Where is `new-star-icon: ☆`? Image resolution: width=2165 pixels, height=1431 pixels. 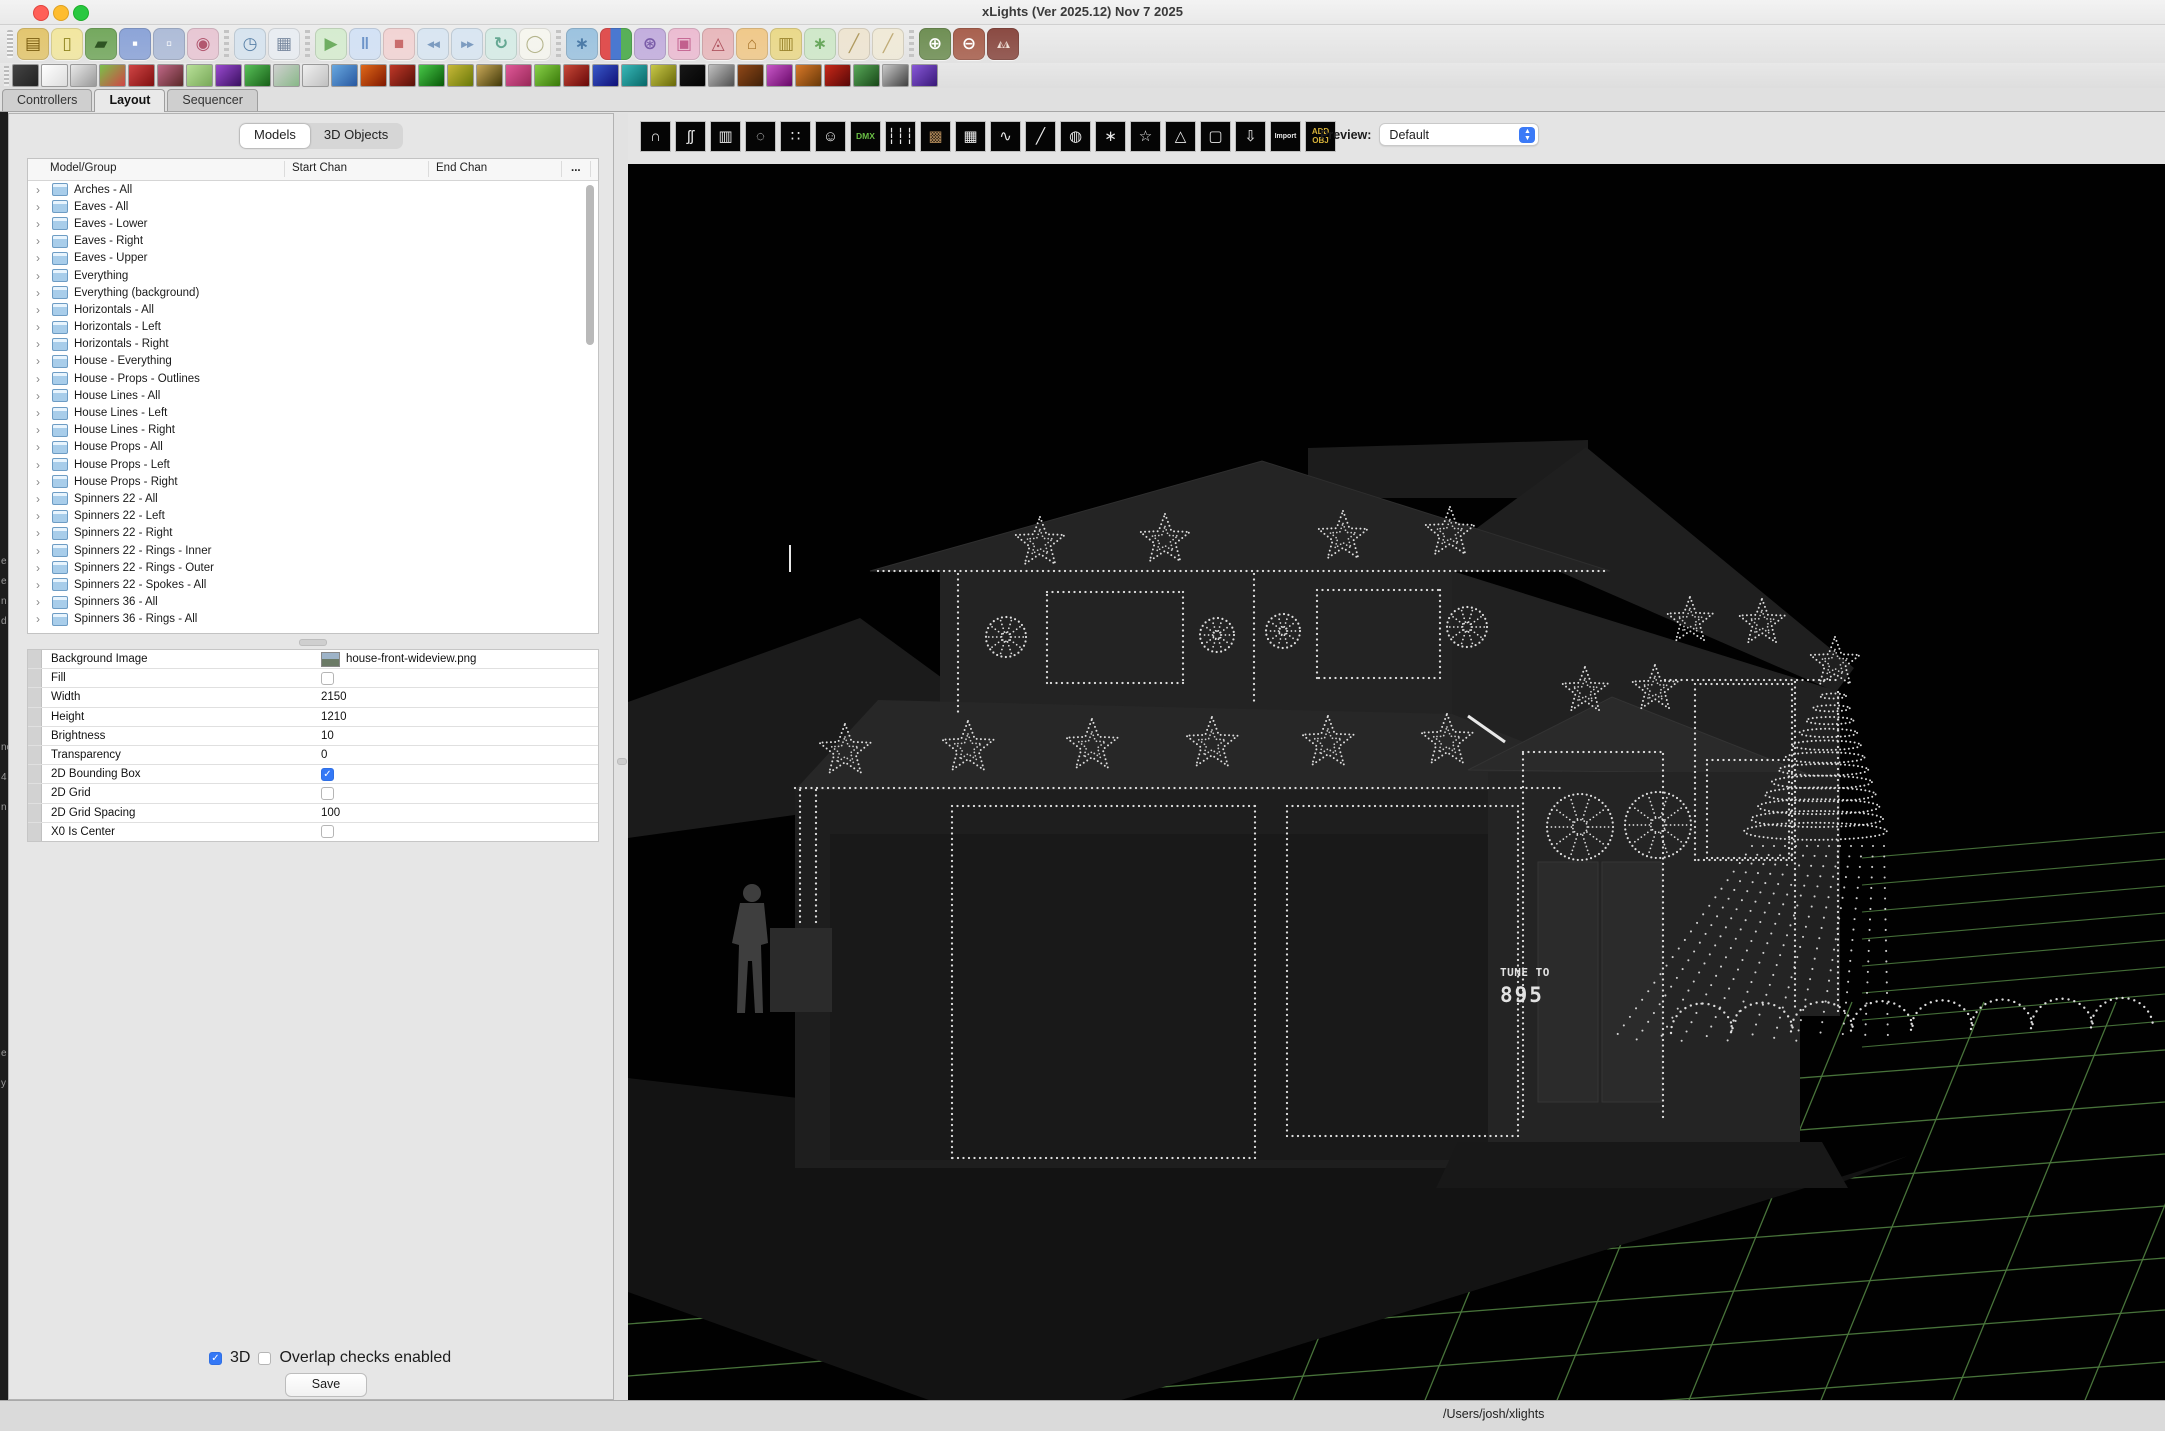 new-star-icon: ☆ is located at coordinates (1145, 136).